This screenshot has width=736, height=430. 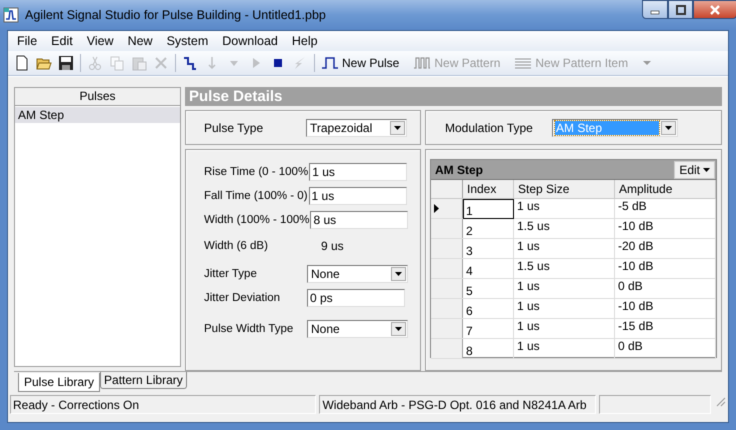 I want to click on input-field: 0 ps, so click(x=356, y=298).